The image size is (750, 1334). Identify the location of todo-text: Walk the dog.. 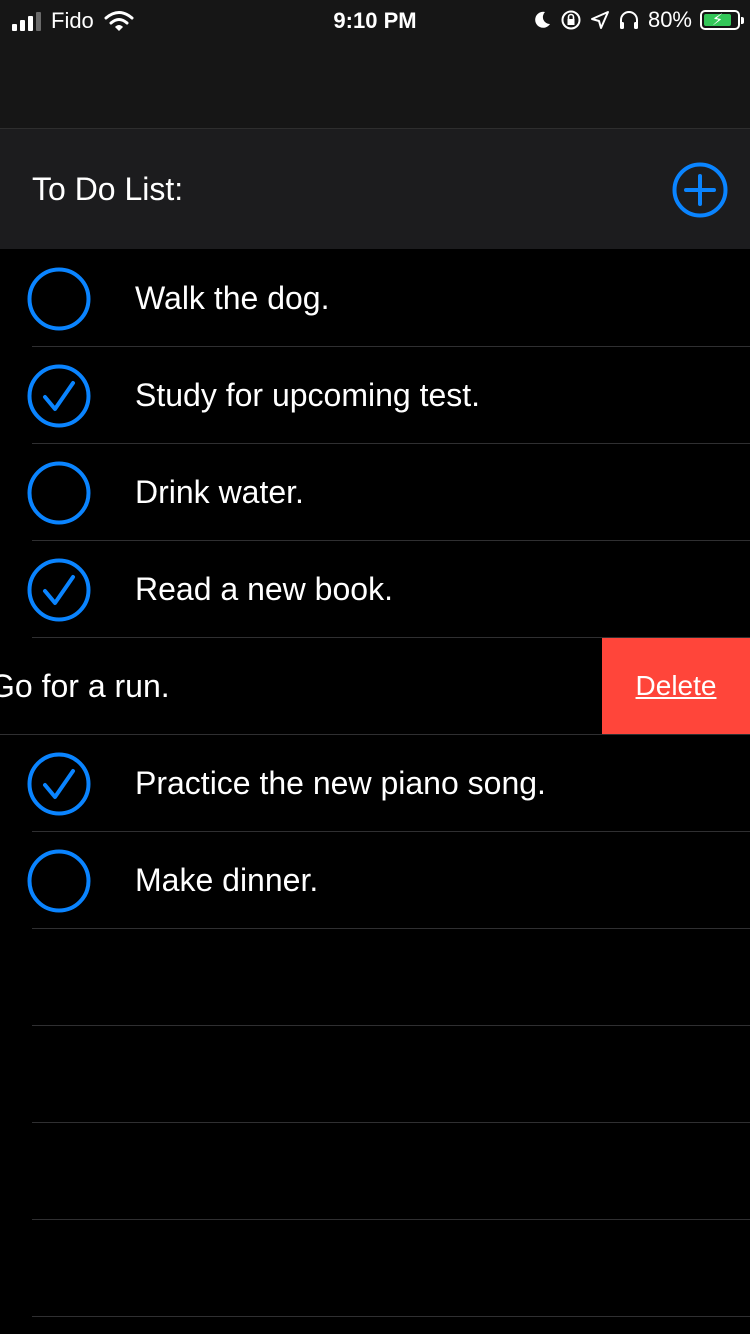
(232, 298).